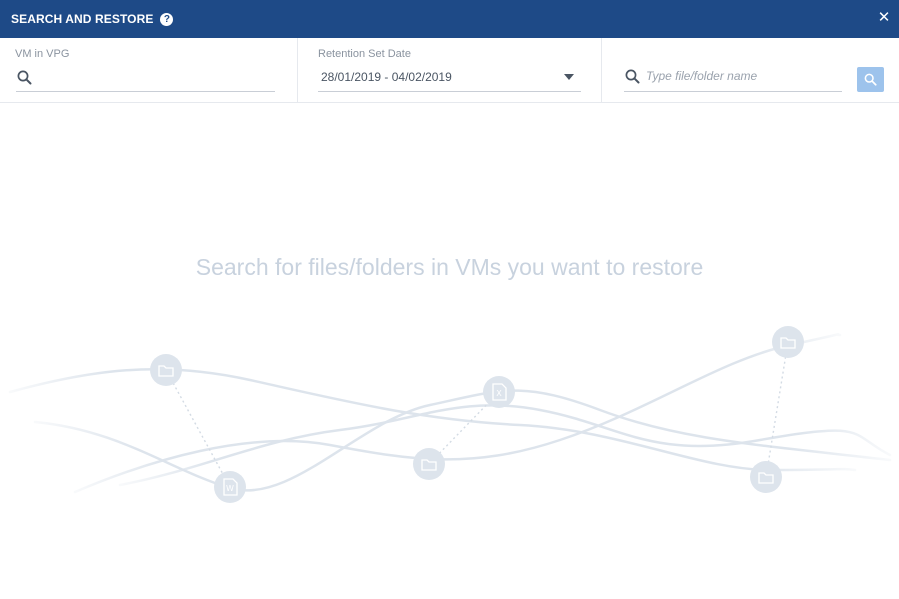 The width and height of the screenshot is (899, 599). Describe the element at coordinates (632, 76) in the screenshot. I see `file-search-icon` at that location.